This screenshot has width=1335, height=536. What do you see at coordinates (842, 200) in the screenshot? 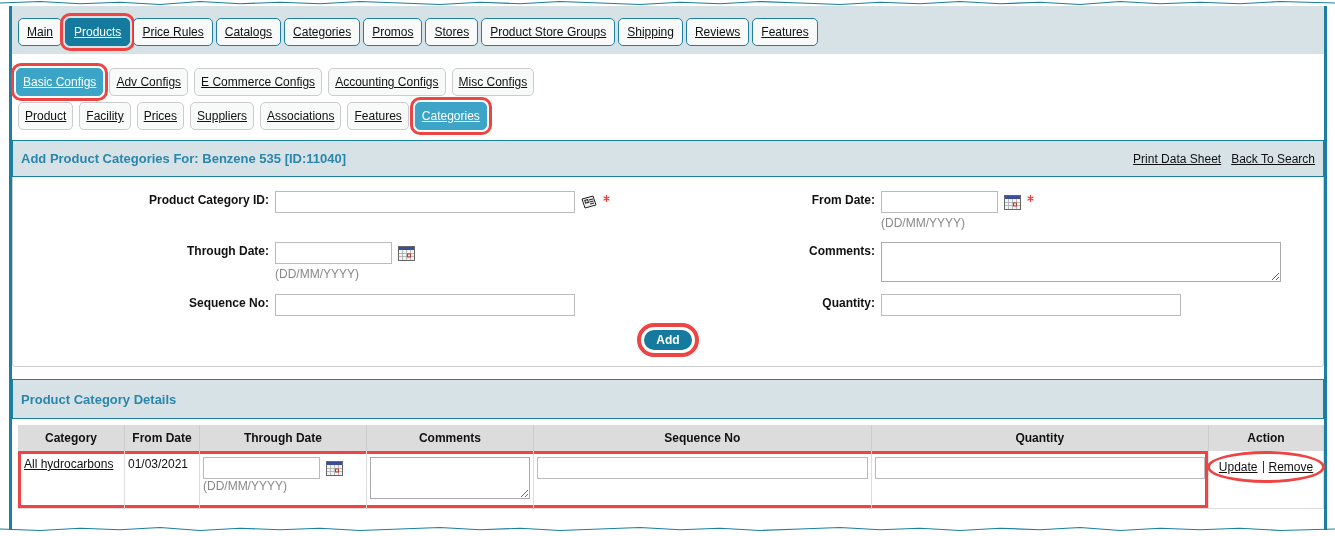
I see `field-label: From Date:` at bounding box center [842, 200].